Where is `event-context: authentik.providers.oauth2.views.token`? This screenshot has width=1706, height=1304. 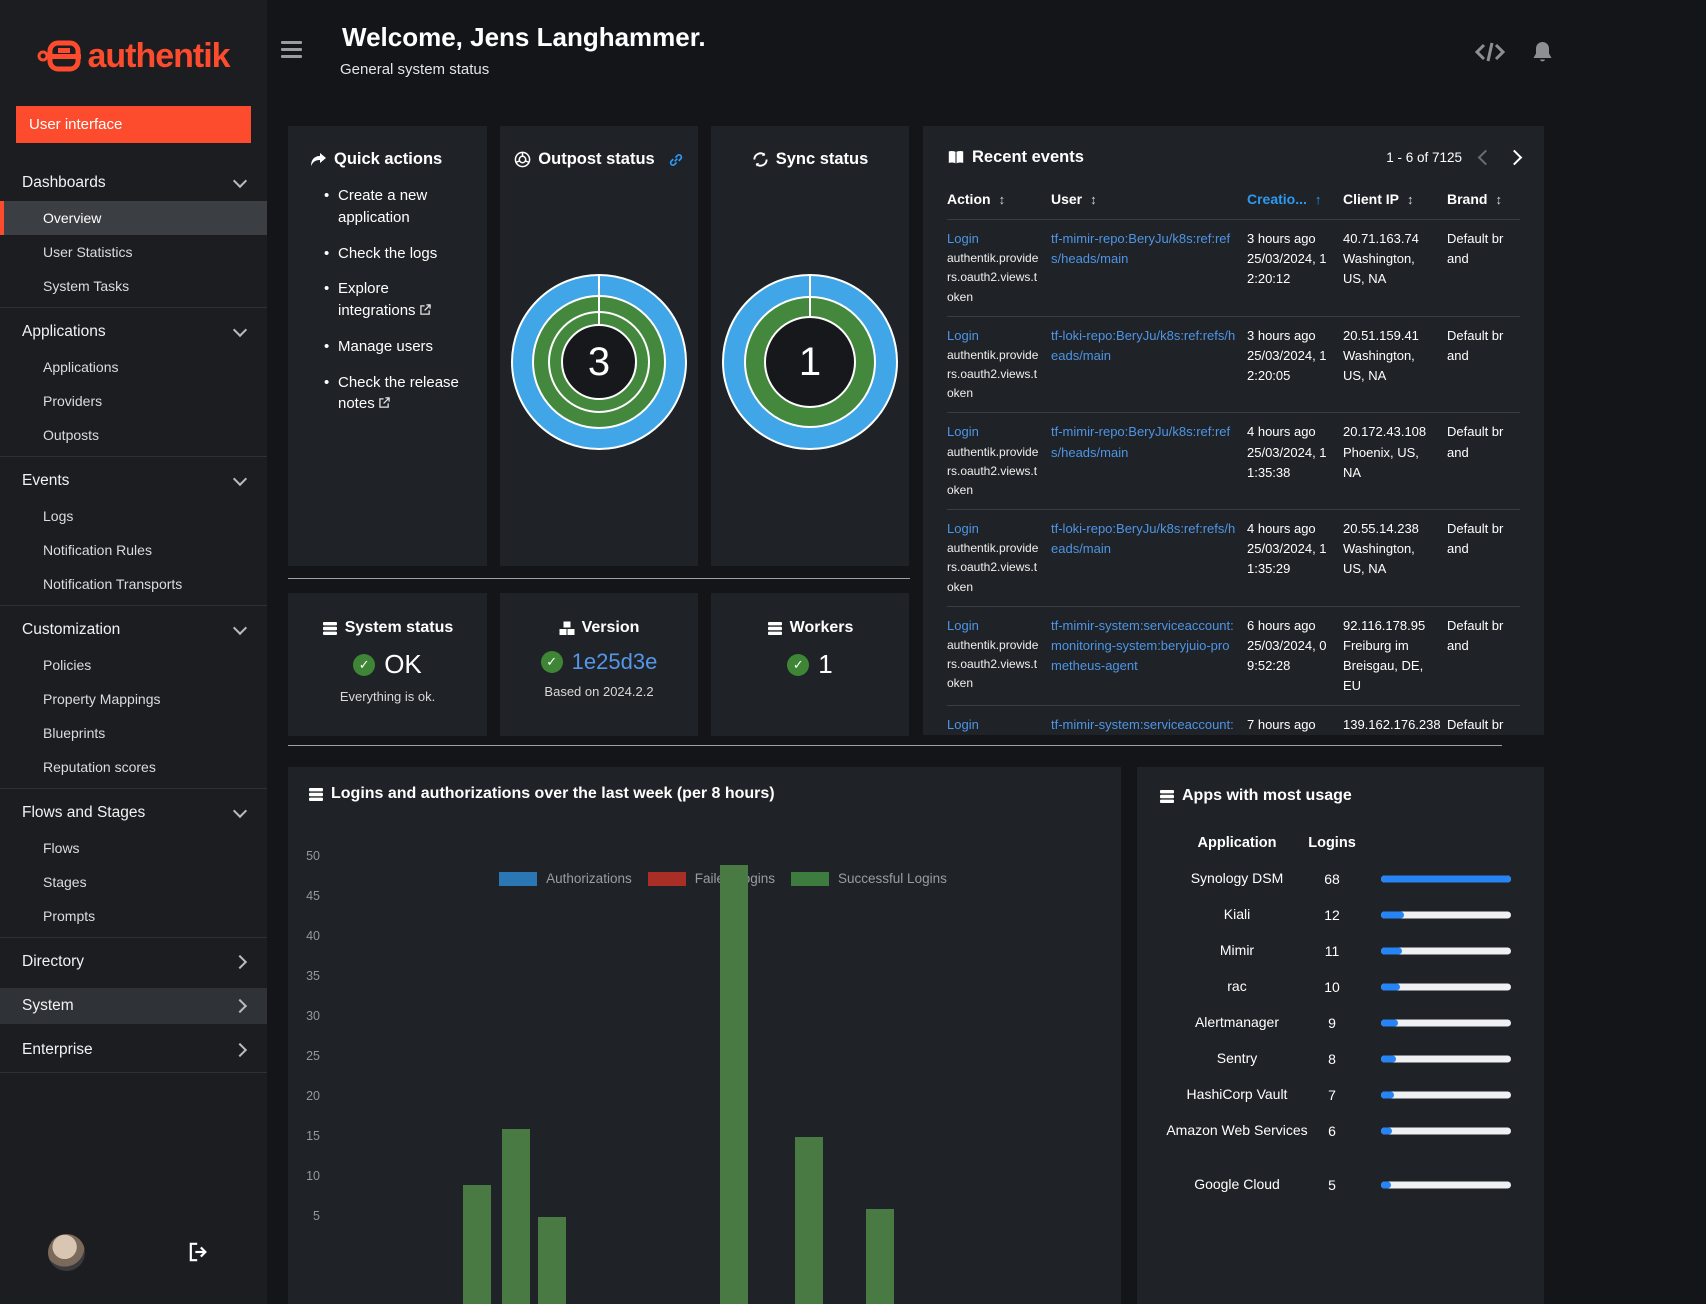 event-context: authentik.providers.oauth2.views.token is located at coordinates (993, 664).